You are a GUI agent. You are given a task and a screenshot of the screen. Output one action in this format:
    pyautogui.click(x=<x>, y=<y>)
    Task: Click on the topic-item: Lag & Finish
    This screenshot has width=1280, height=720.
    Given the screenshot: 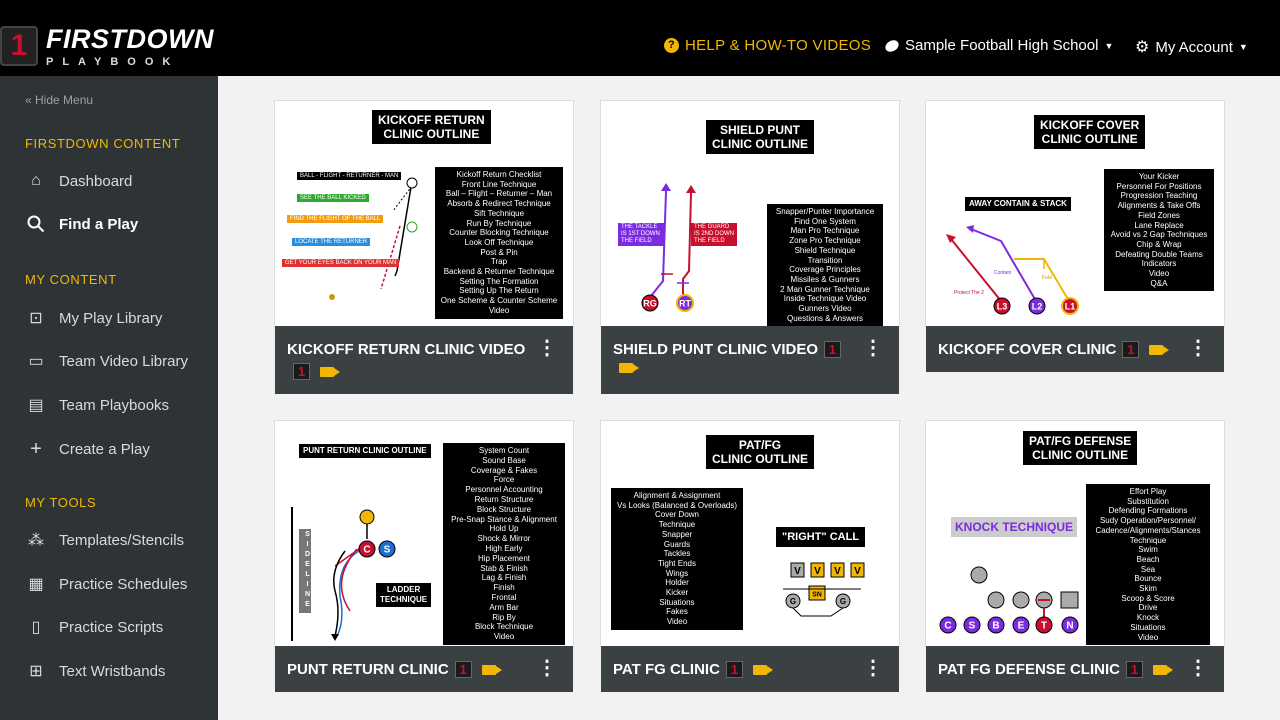 What is the action you would take?
    pyautogui.click(x=504, y=578)
    